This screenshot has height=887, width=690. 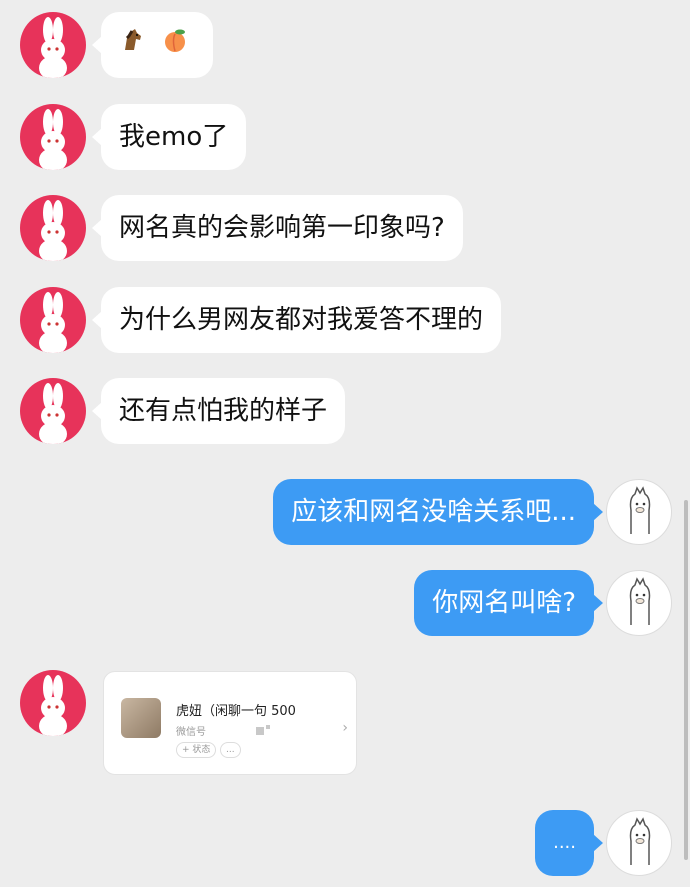 What do you see at coordinates (277, 228) in the screenshot?
I see `message-bubble-incoming: 网名真的会影响第一印象吗?` at bounding box center [277, 228].